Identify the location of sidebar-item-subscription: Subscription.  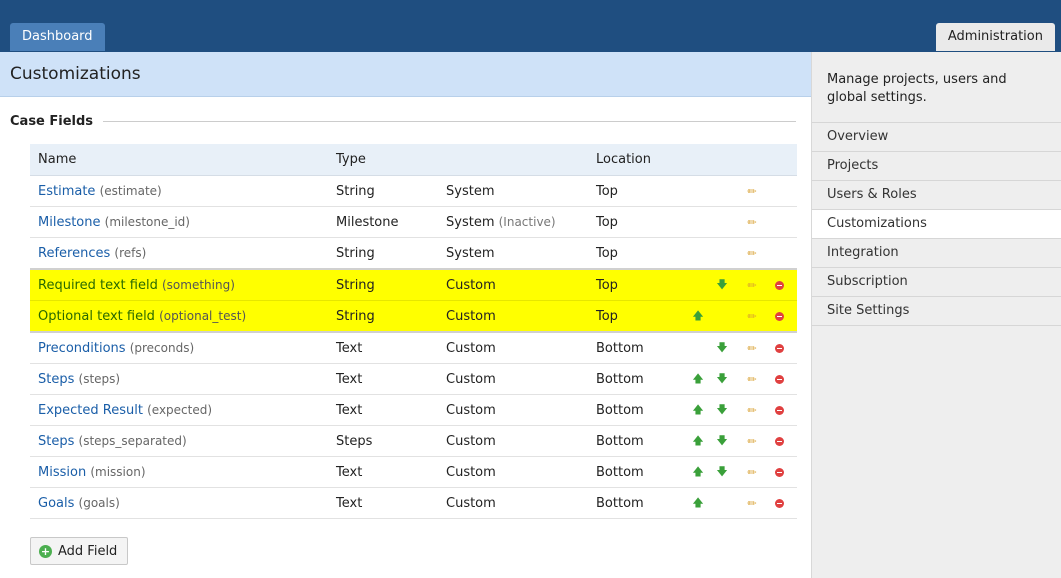
(936, 281).